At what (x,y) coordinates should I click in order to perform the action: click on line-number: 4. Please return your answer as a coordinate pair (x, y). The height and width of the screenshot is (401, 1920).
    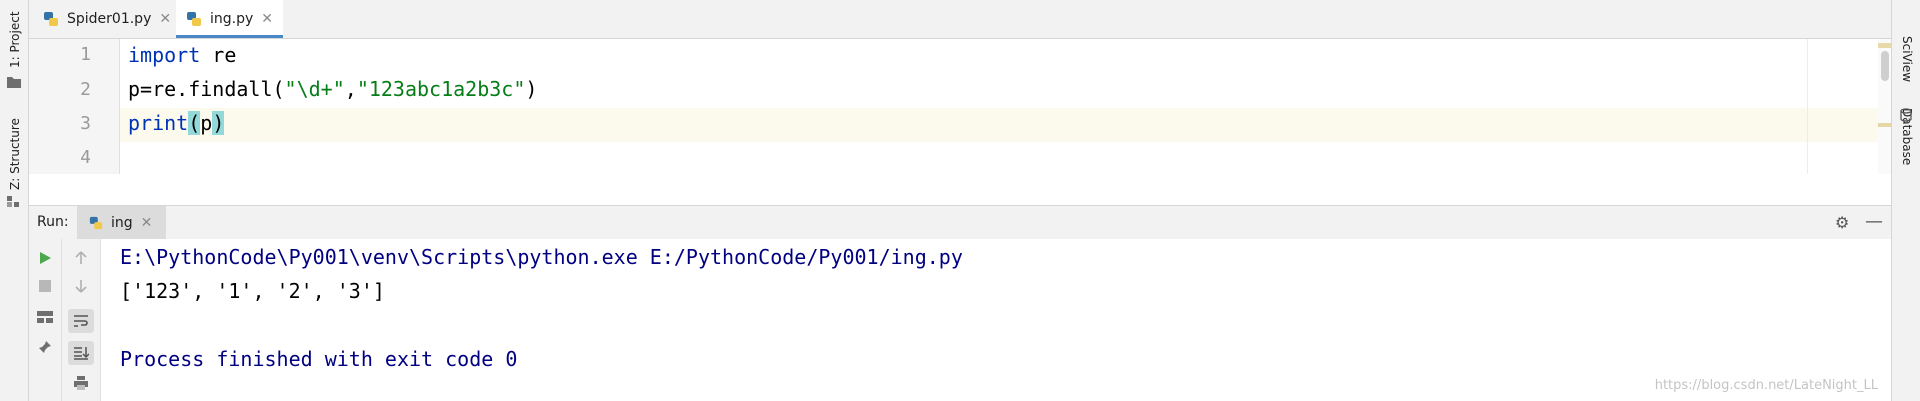
    Looking at the image, I should click on (85, 157).